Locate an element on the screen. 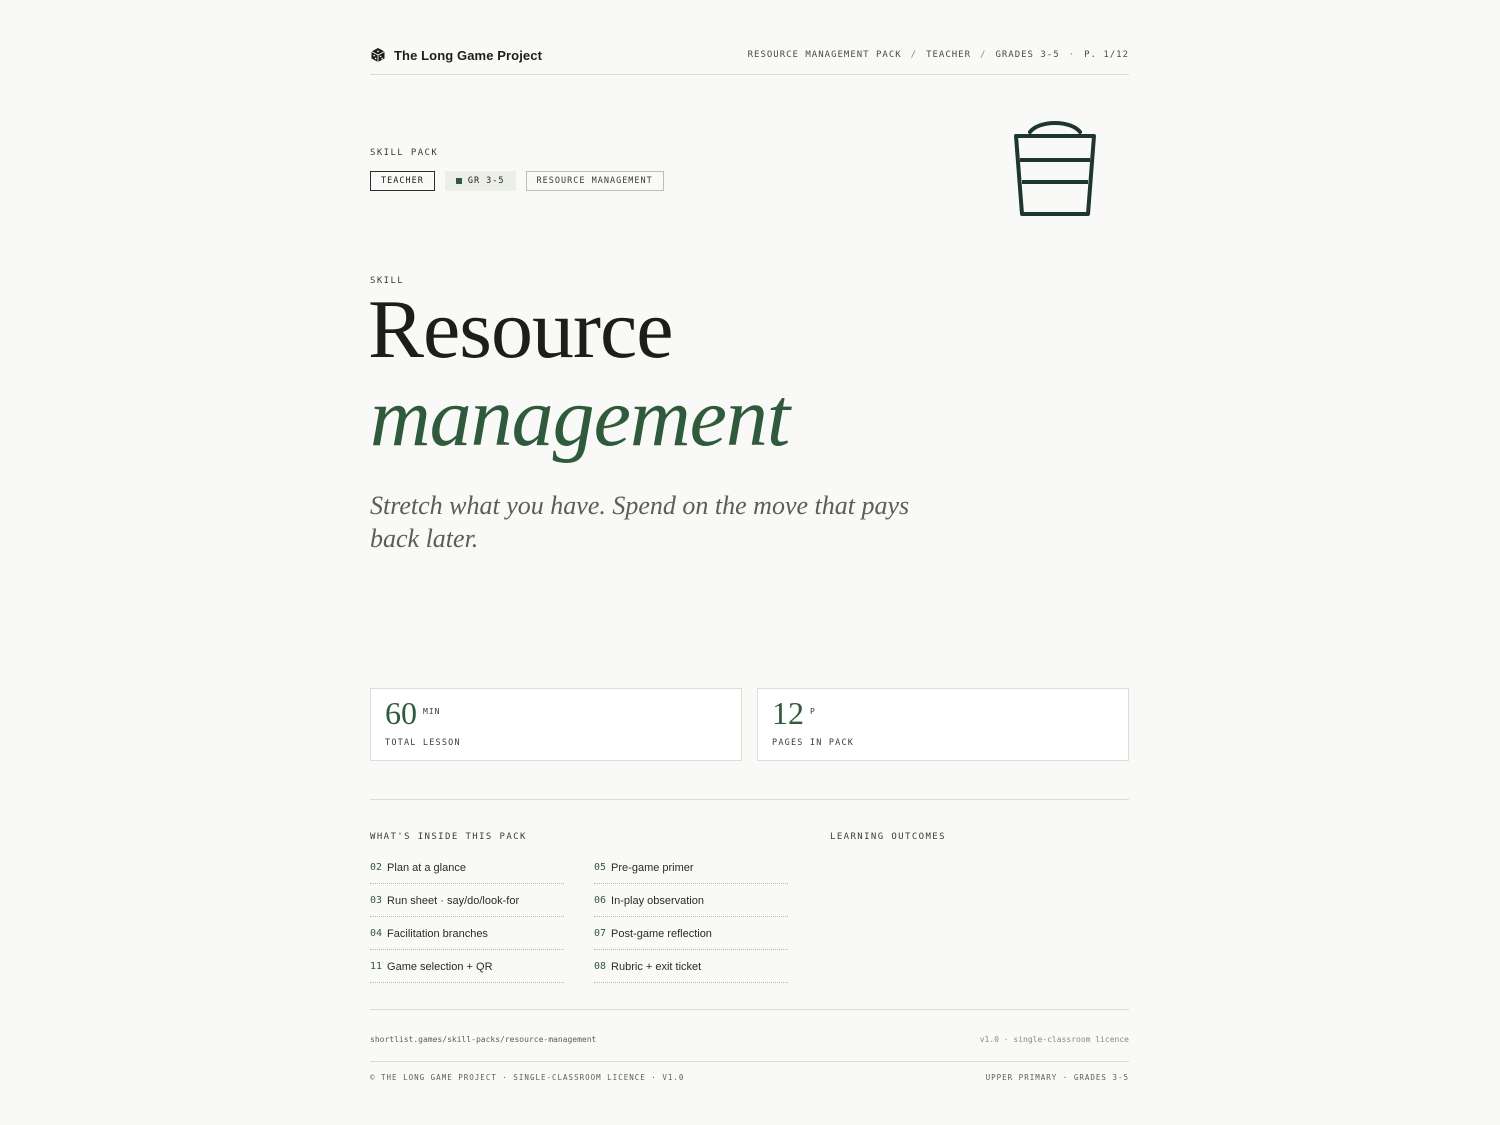 Image resolution: width=1500 pixels, height=1125 pixels. list-item: 08 Rubric + exit ticket is located at coordinates (691, 966).